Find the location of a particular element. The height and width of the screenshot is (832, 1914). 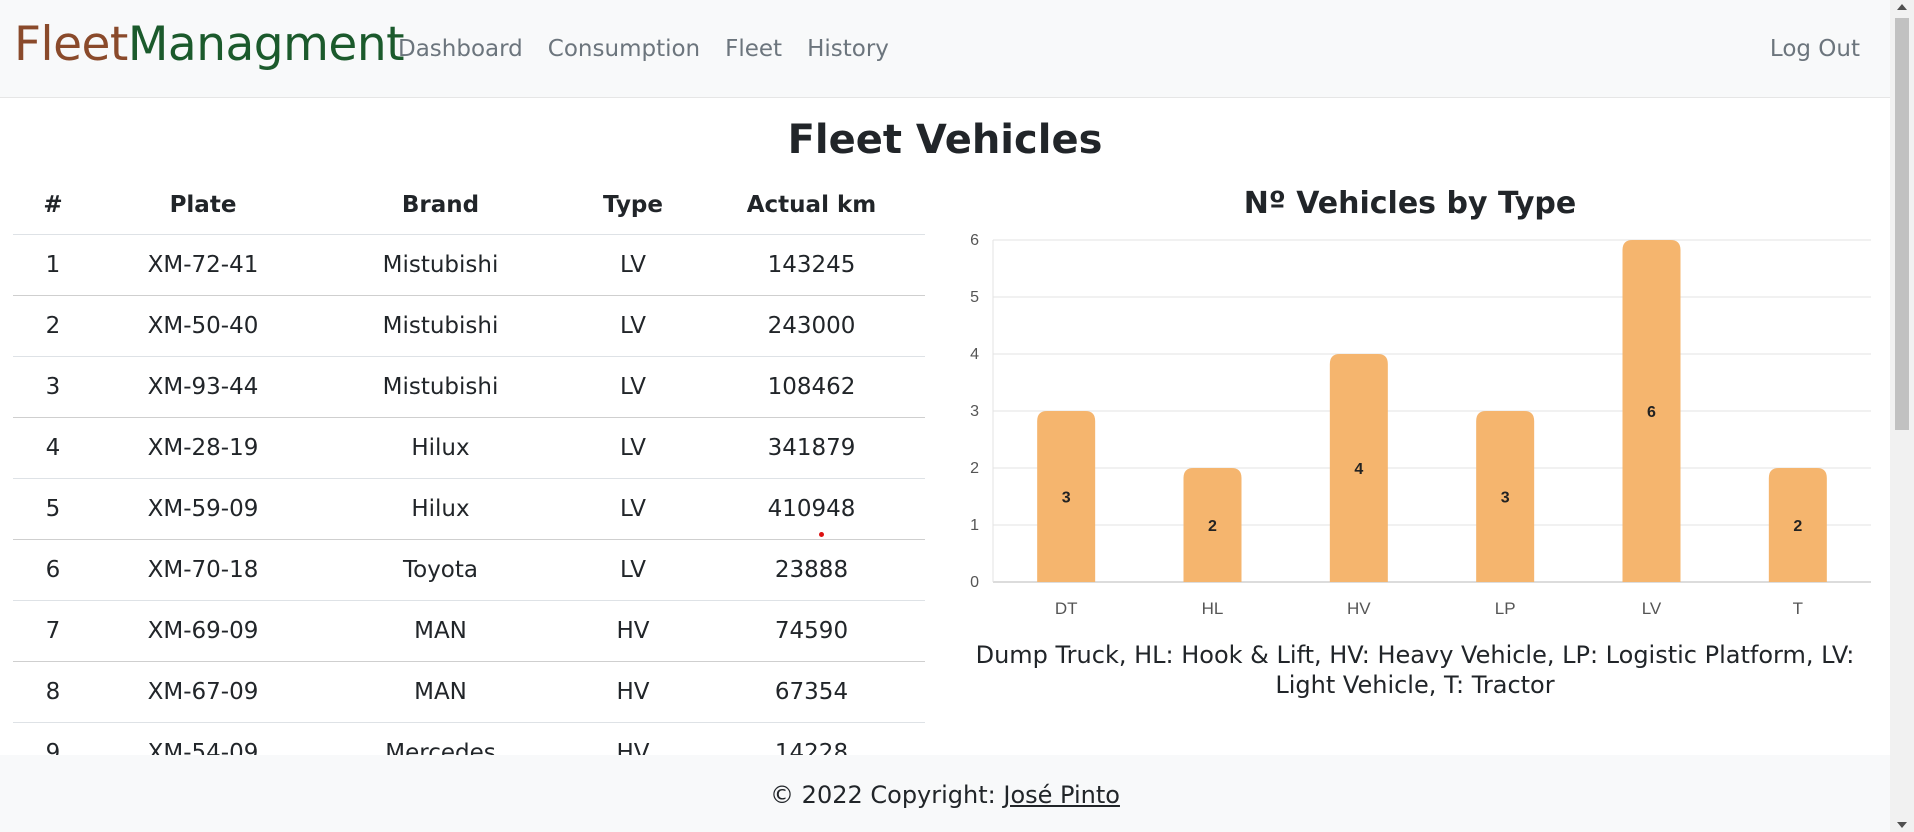

cell-number: 6 is located at coordinates (53, 570).